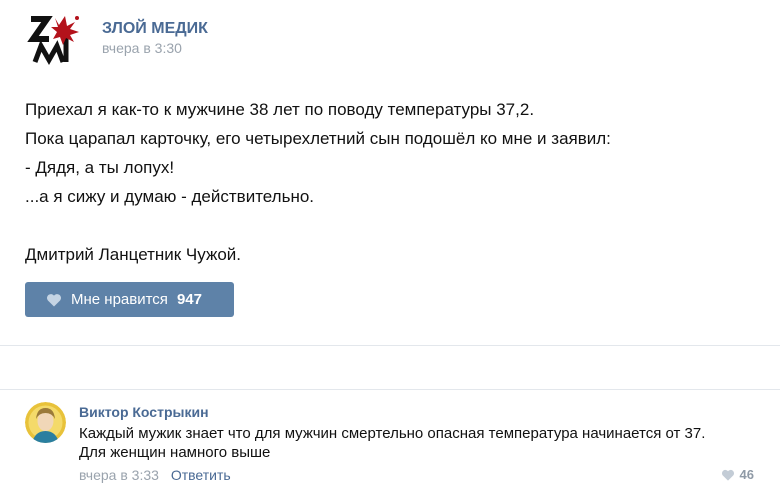 The width and height of the screenshot is (780, 493). Describe the element at coordinates (737, 474) in the screenshot. I see `comment-like-button: 46` at that location.